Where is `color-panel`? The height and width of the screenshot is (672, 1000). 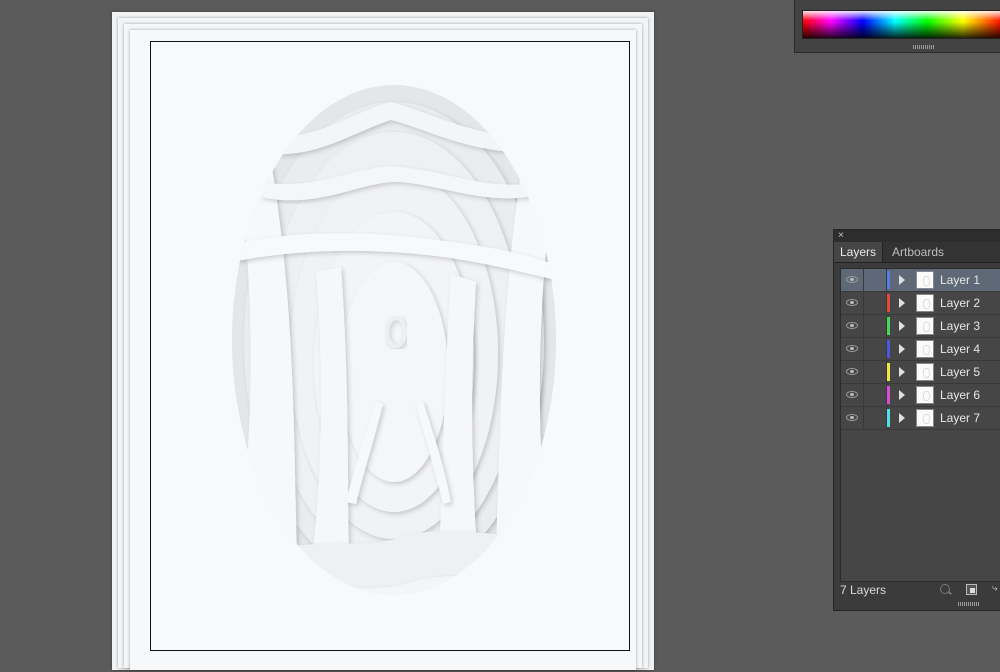
color-panel is located at coordinates (897, 26).